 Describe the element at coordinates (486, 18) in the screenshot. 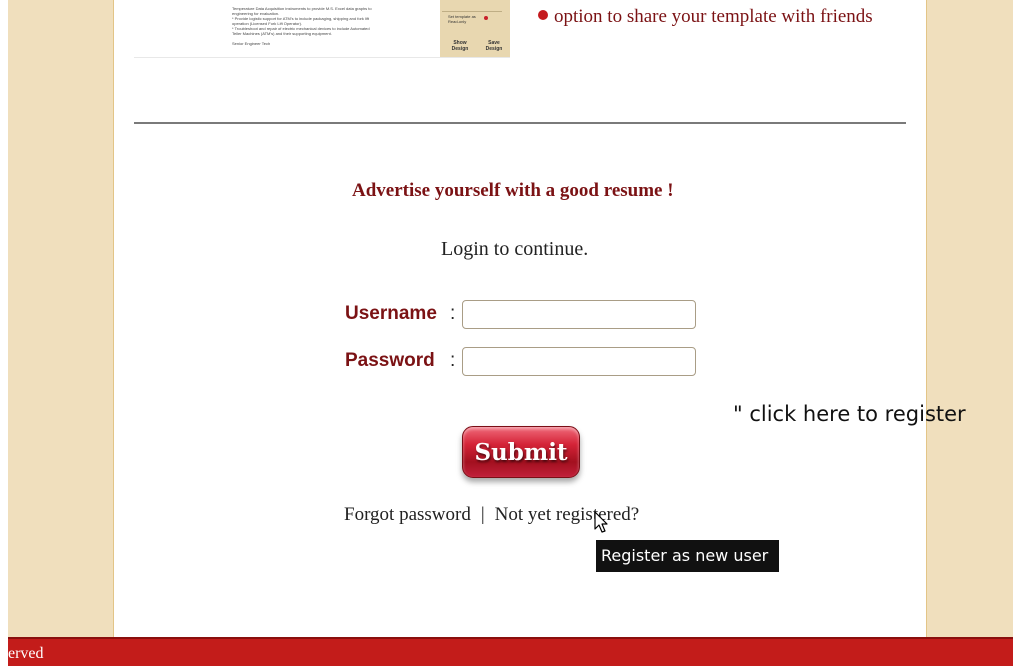

I see `preview-radio-icon` at that location.